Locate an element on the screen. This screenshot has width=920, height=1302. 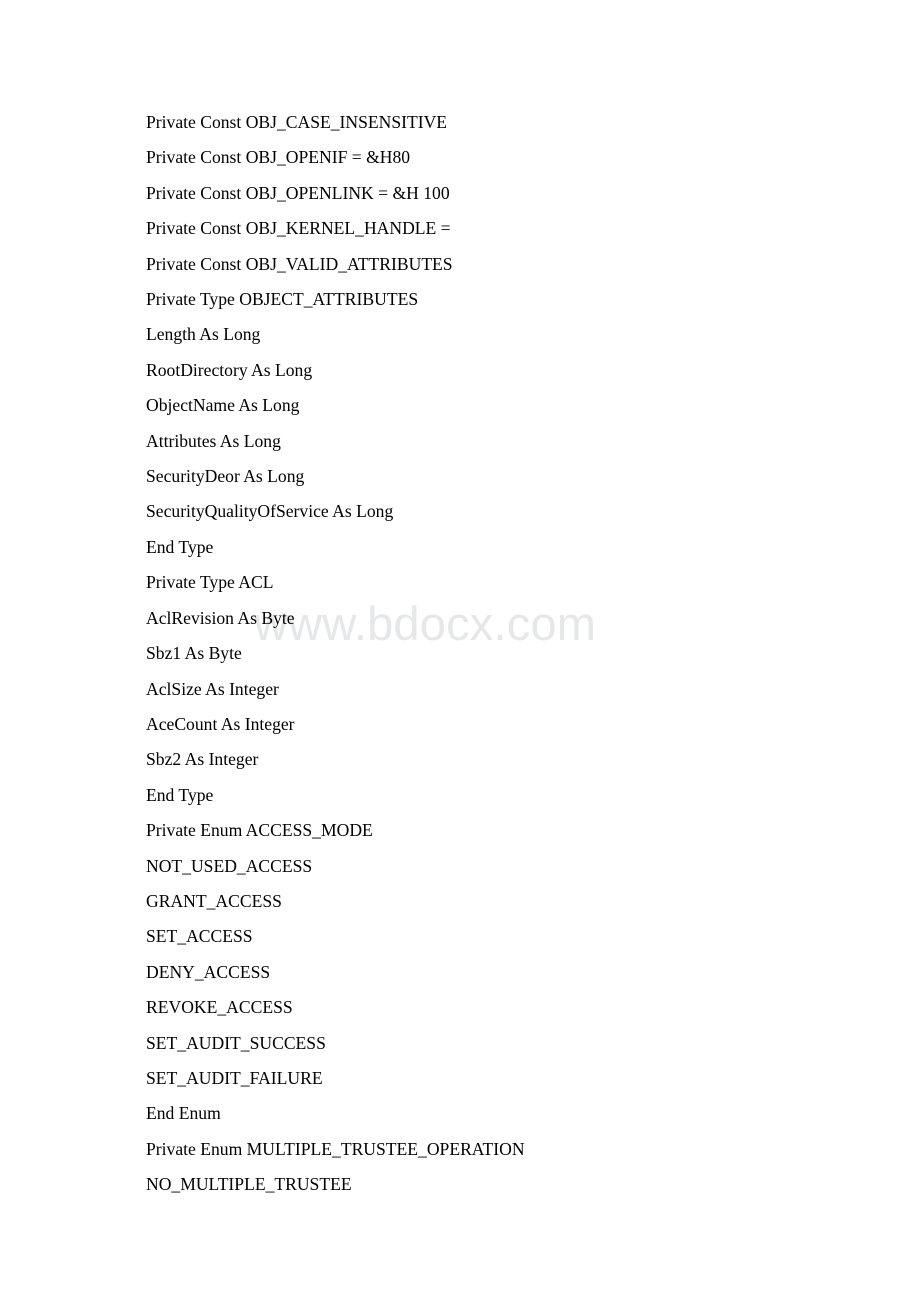
document-line: Private Enum ACCESS_MODE is located at coordinates (259, 830).